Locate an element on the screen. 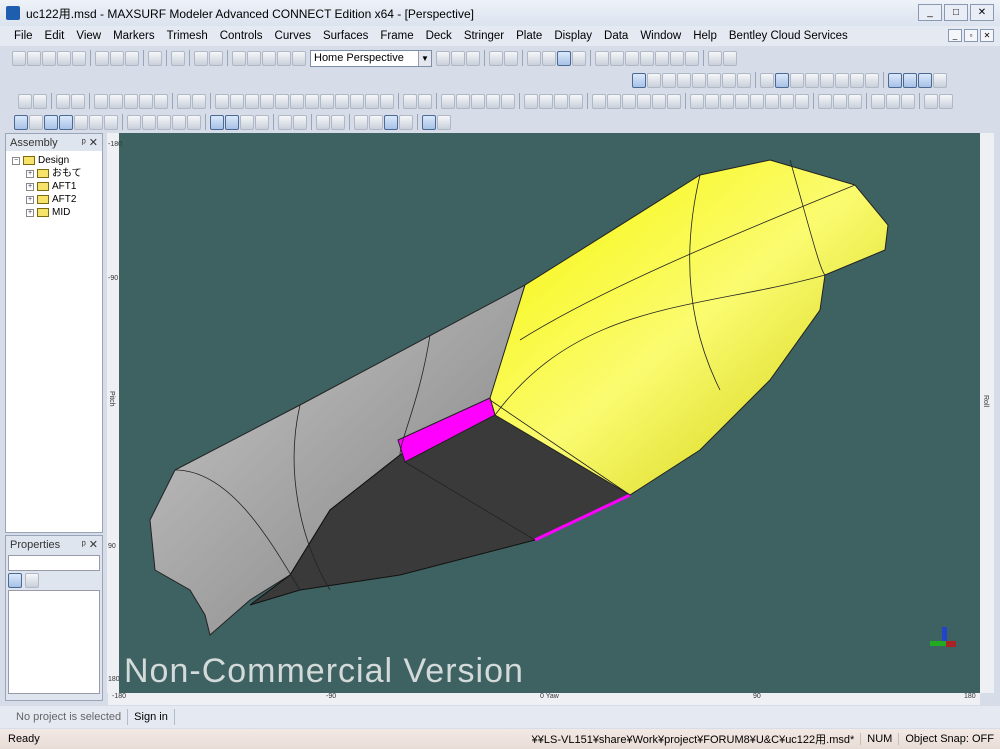  menu-window: Window is located at coordinates (660, 36).